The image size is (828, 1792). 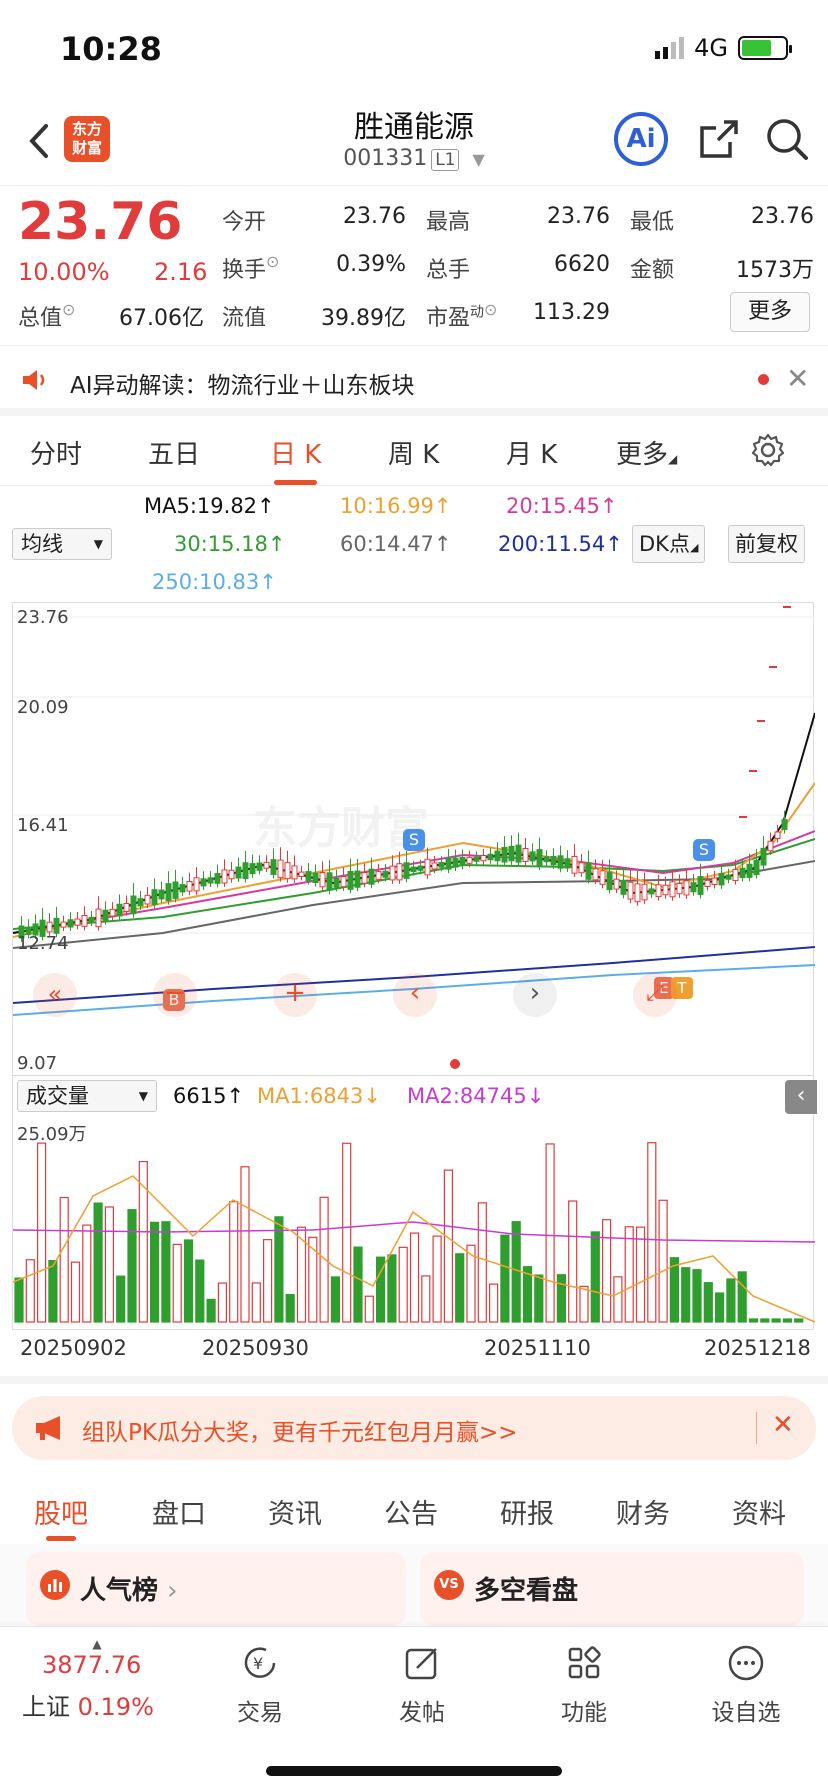 What do you see at coordinates (770, 312) in the screenshot?
I see `more-button: 更多` at bounding box center [770, 312].